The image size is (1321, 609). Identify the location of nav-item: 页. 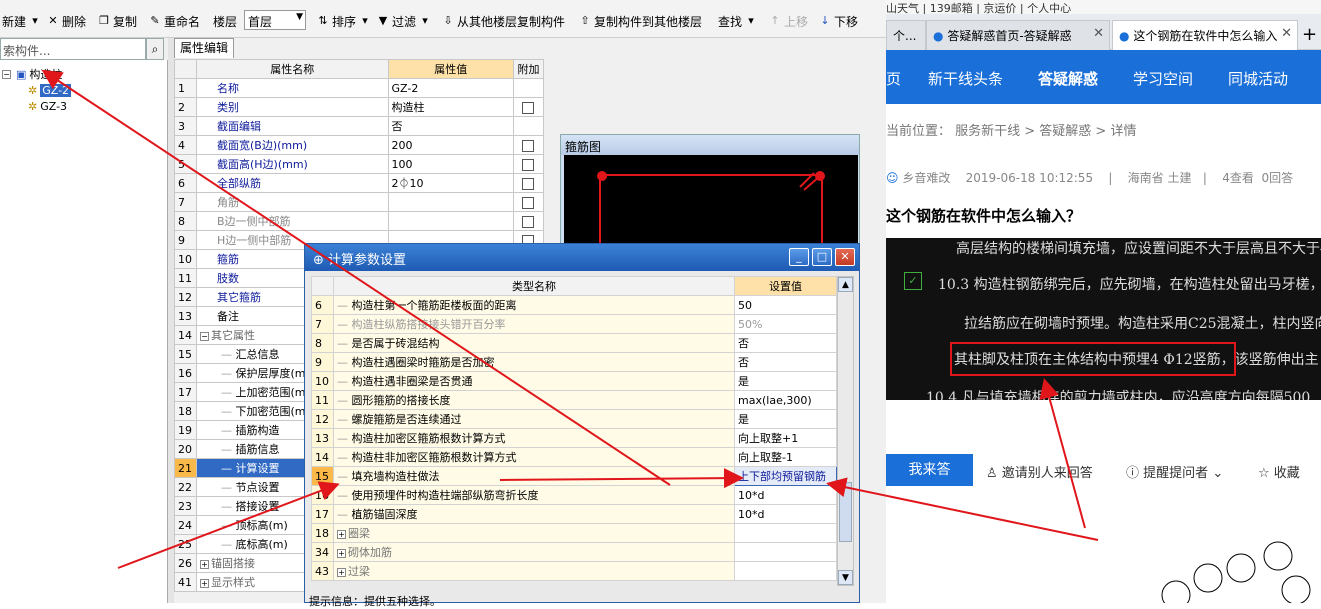
(893, 78).